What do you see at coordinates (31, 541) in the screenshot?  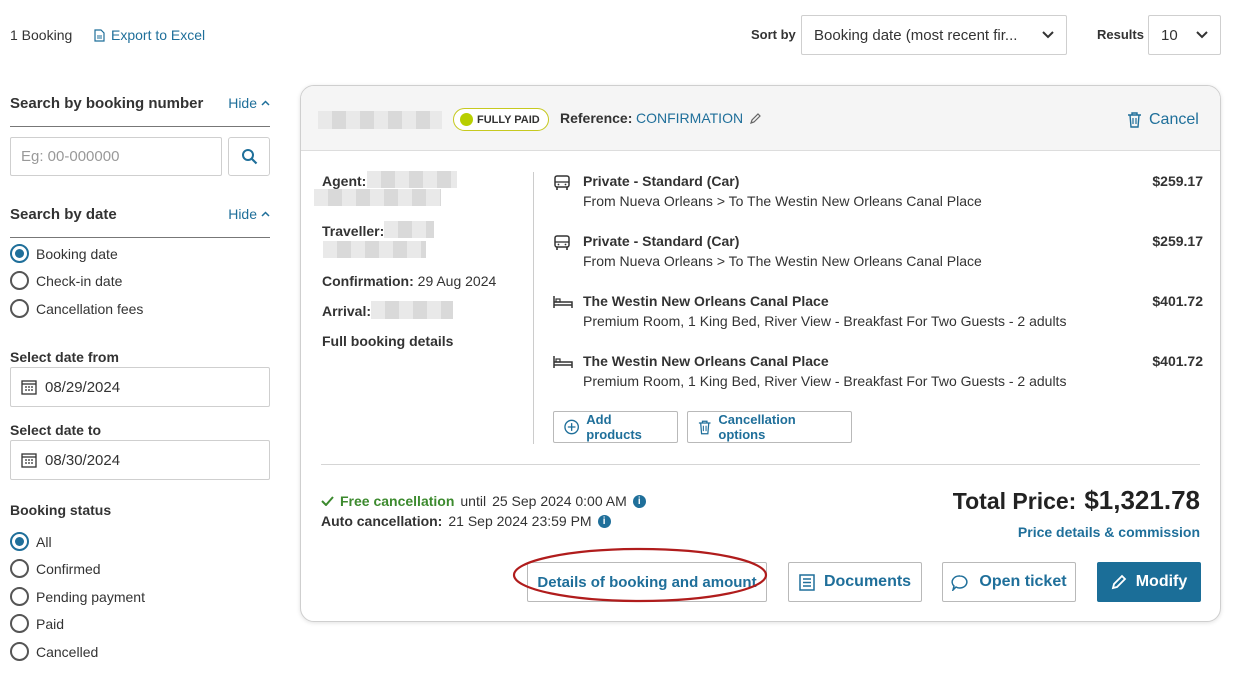 I see `radio-status-all: All` at bounding box center [31, 541].